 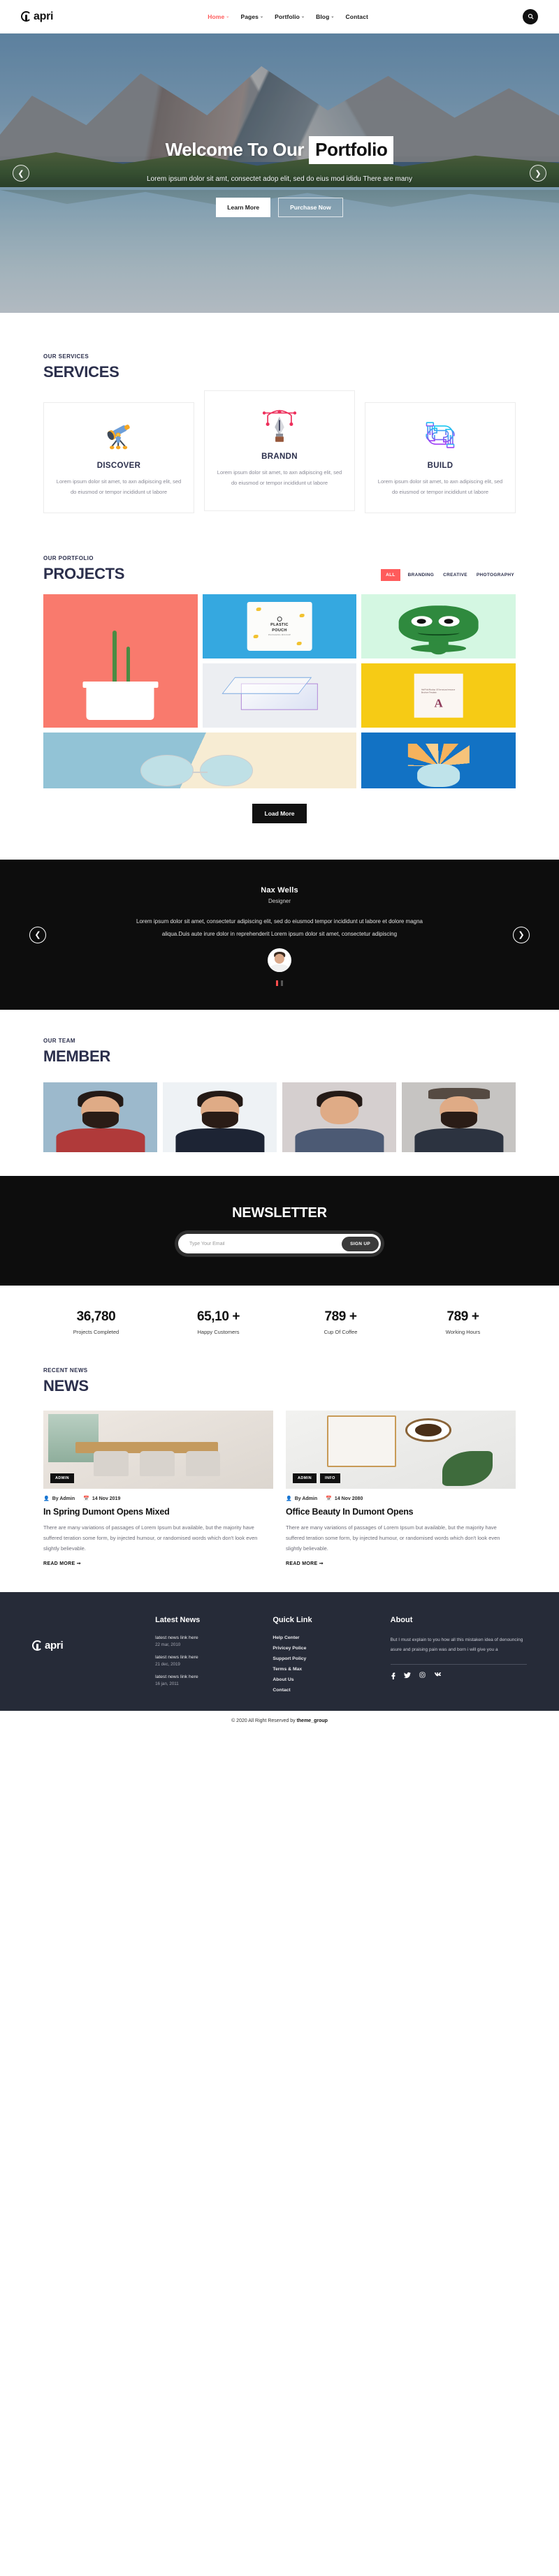 I want to click on read-more-link-1: READ MORE ➞, so click(x=62, y=1563).